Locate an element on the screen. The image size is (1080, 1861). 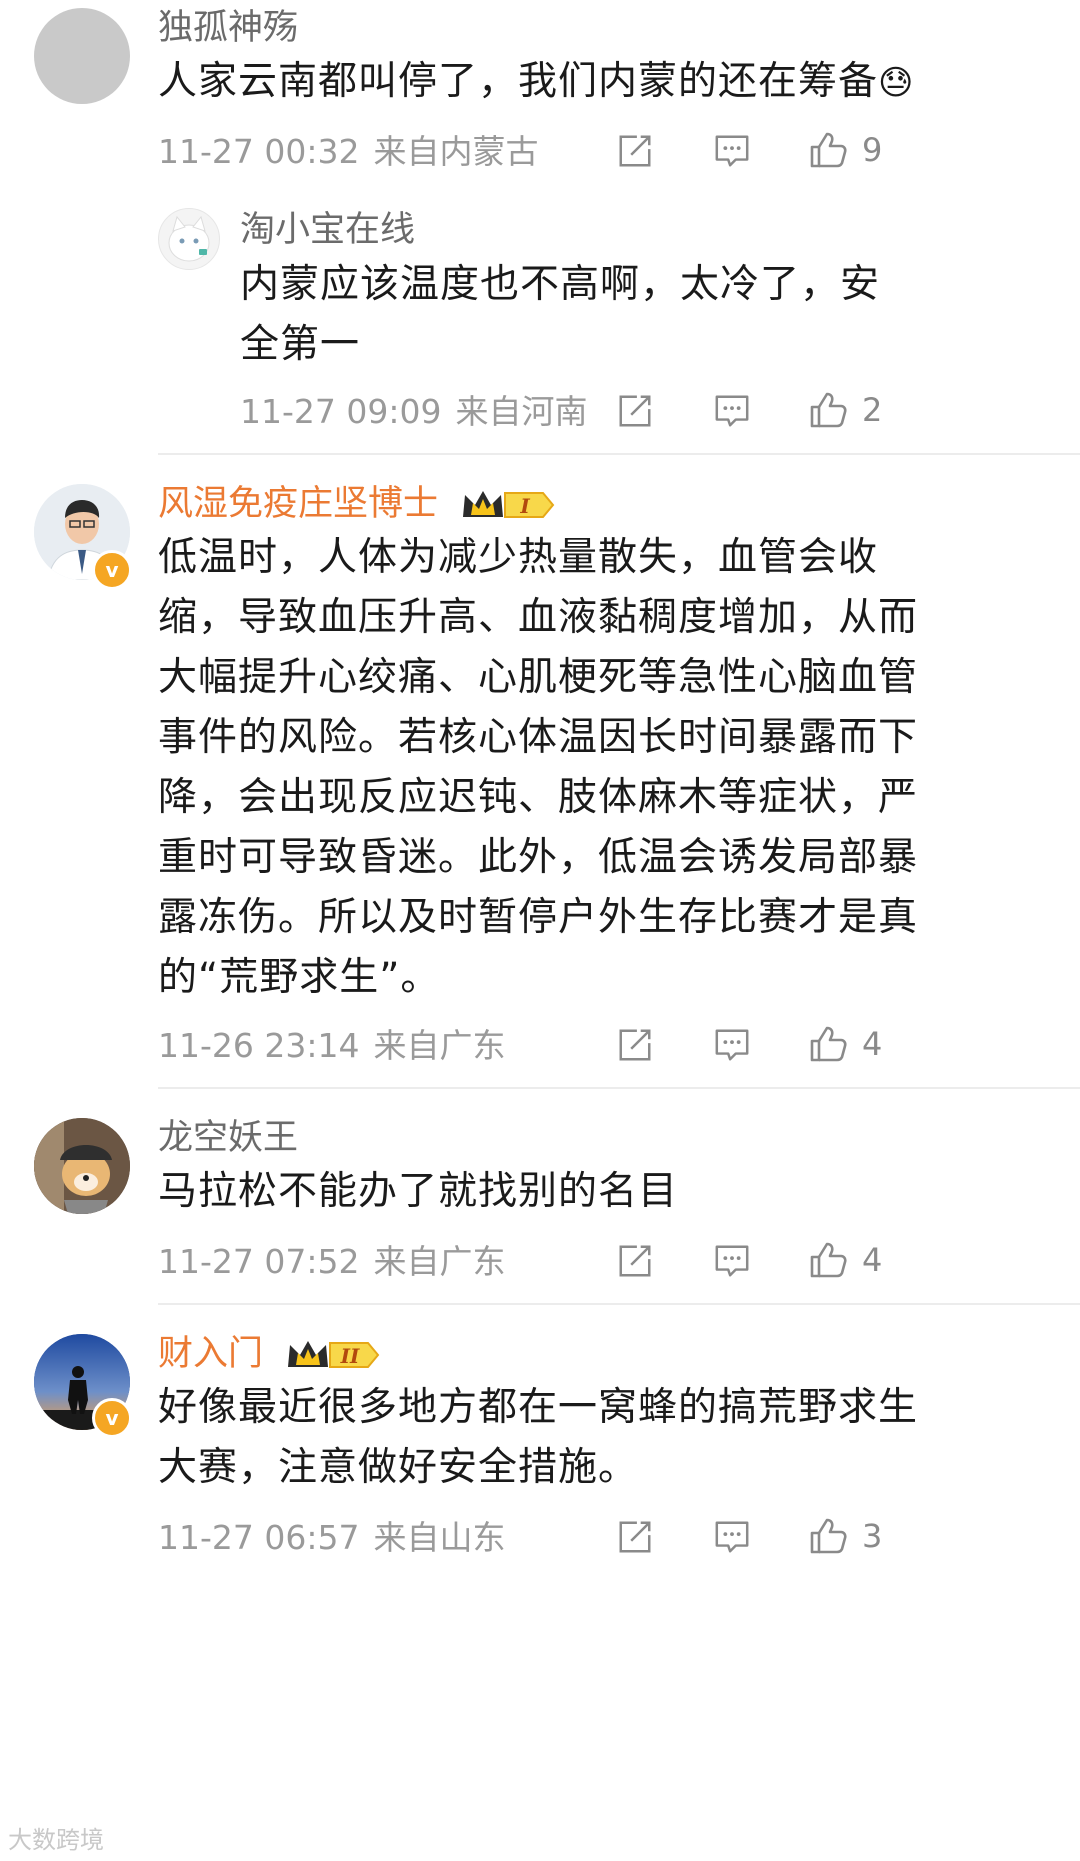
comment-text: 人家云南都叫停了，我们内蒙的还在筹备😓 is located at coordinates (536, 82).